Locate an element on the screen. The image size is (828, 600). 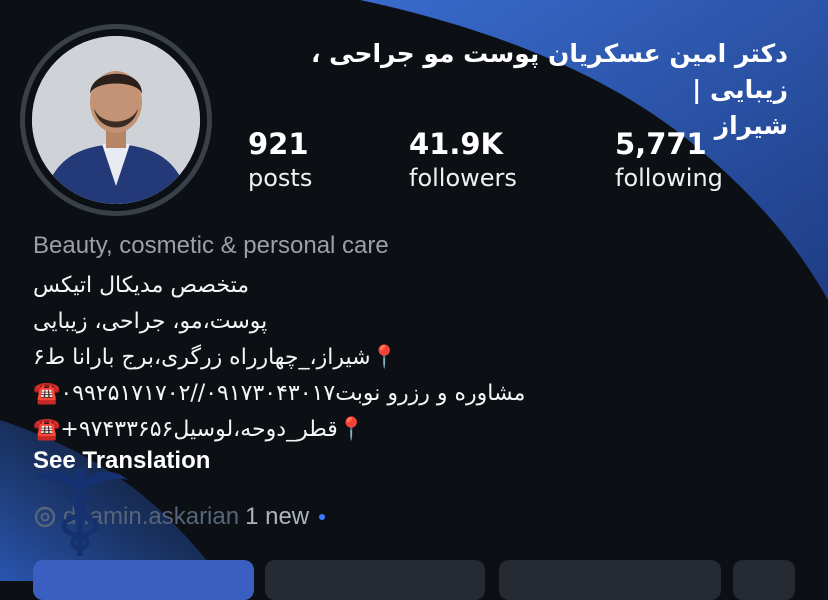
stat-followers: 41.9K followers is located at coordinates (463, 160).